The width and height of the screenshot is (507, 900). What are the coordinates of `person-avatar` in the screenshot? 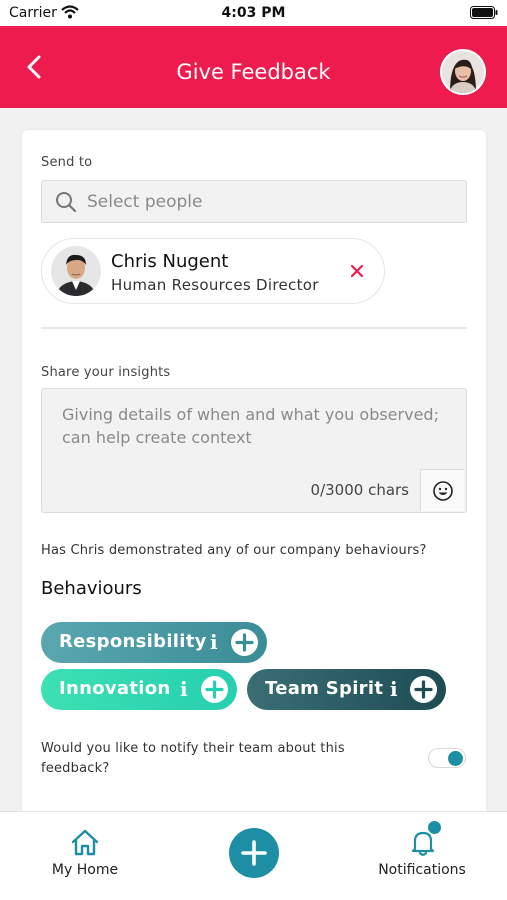 It's located at (76, 271).